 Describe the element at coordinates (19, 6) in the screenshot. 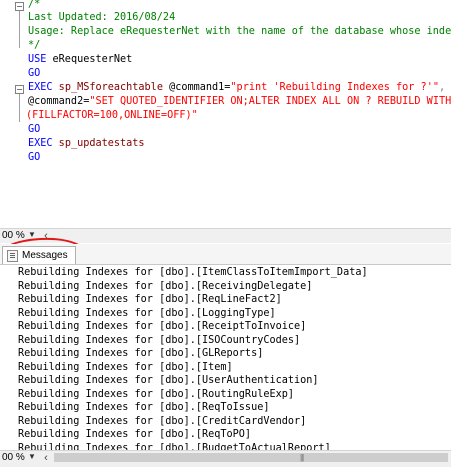

I see `collapse-toggle-comment: −` at that location.